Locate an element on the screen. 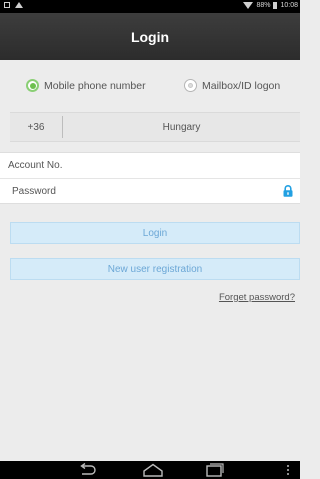 This screenshot has height=479, width=320. login-button: Login is located at coordinates (155, 233).